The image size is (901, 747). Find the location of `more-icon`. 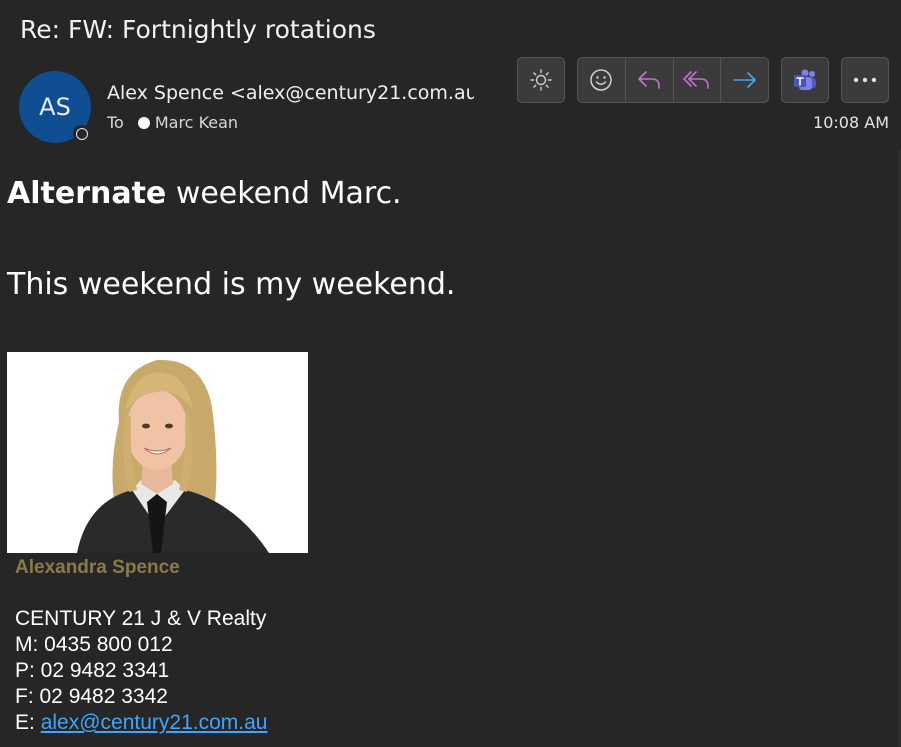

more-icon is located at coordinates (865, 80).